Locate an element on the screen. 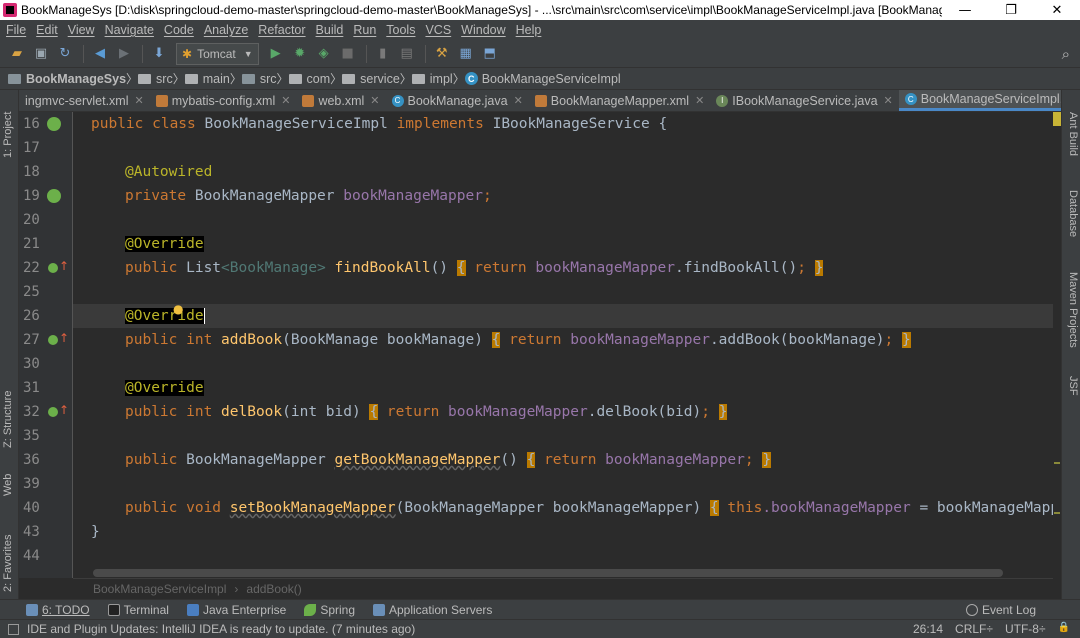 This screenshot has height=638, width=1080. build-icon: ⬇ is located at coordinates (159, 54).